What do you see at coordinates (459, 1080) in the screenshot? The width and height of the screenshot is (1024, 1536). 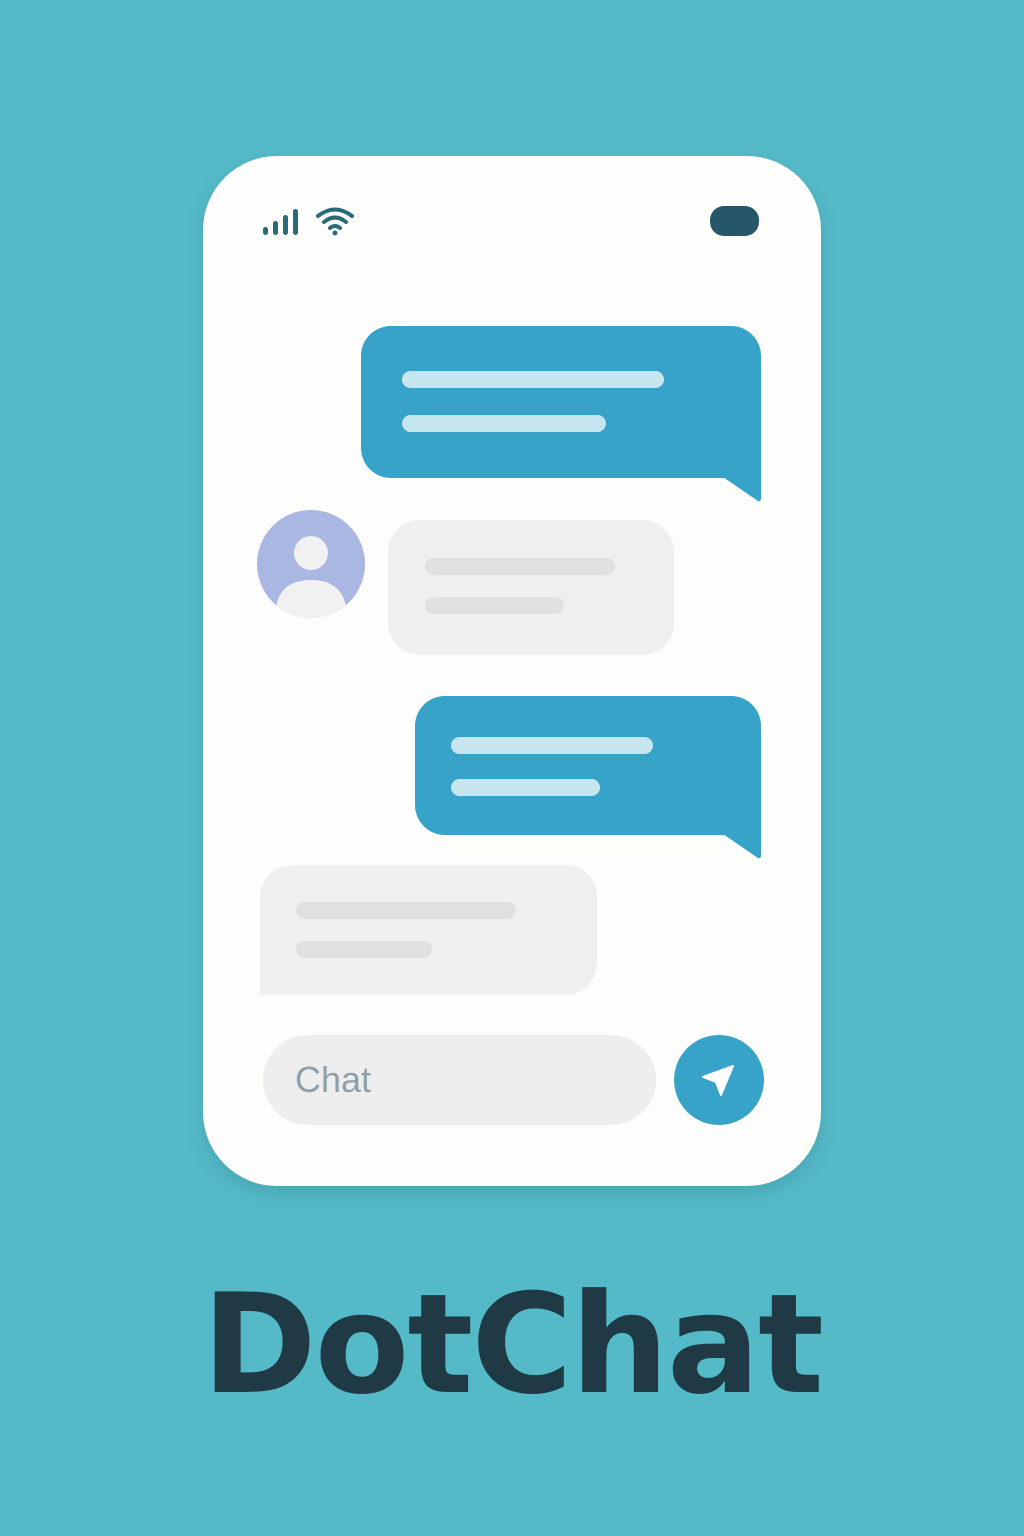 I see `chat-input` at bounding box center [459, 1080].